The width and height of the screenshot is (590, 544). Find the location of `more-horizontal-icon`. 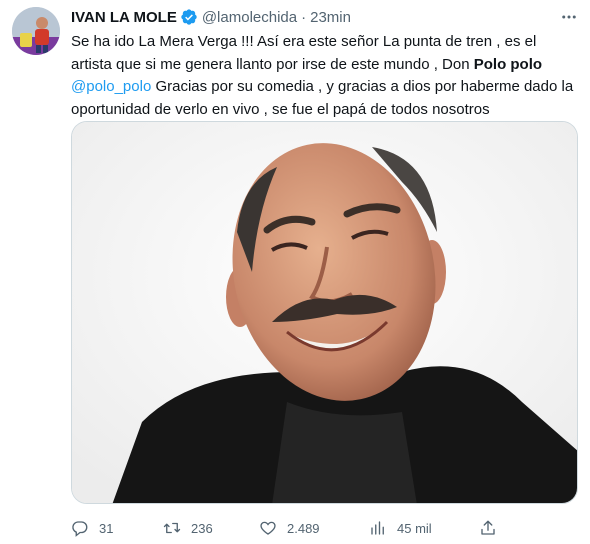

more-horizontal-icon is located at coordinates (569, 17).